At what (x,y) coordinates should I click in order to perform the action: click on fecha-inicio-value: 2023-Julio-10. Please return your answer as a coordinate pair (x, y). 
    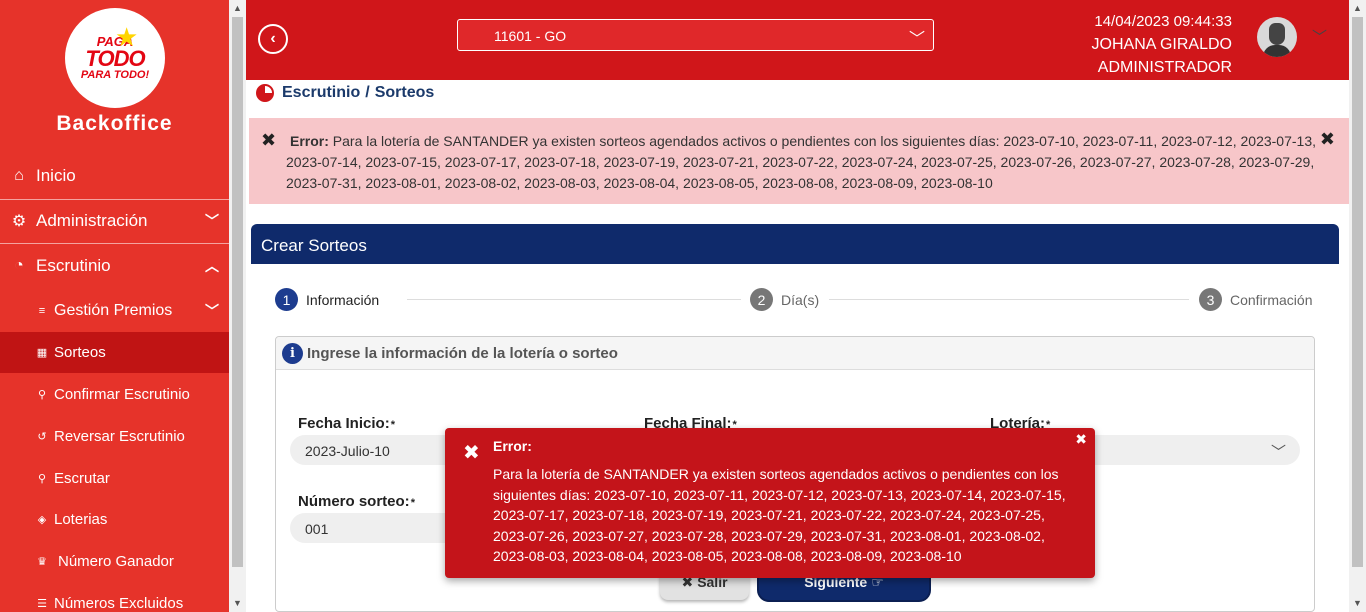
    Looking at the image, I should click on (347, 451).